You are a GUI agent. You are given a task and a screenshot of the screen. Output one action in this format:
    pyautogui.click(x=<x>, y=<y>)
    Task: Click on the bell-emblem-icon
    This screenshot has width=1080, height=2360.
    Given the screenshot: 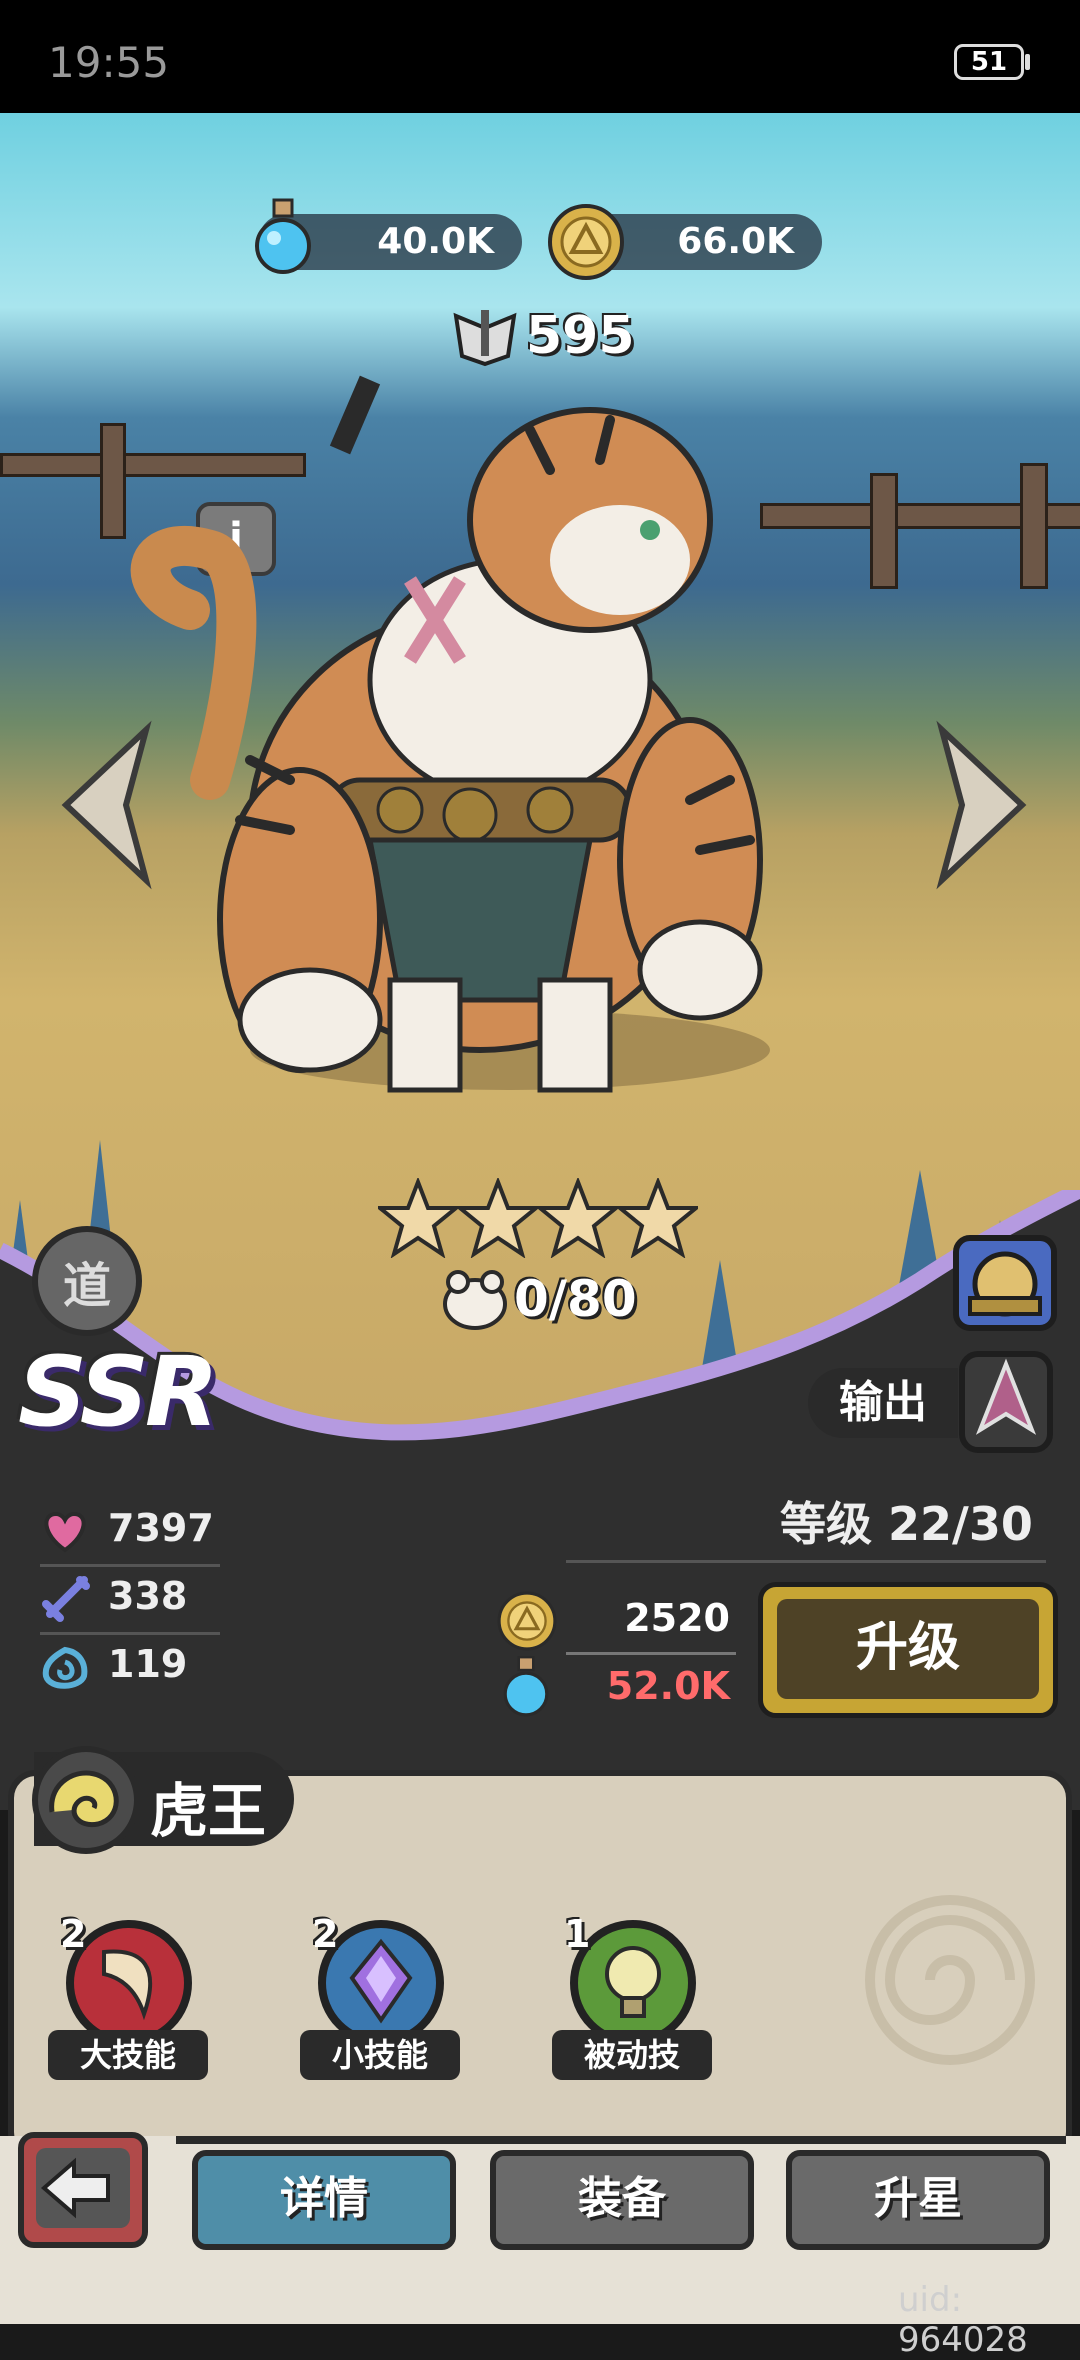 What is the action you would take?
    pyautogui.click(x=1005, y=1287)
    